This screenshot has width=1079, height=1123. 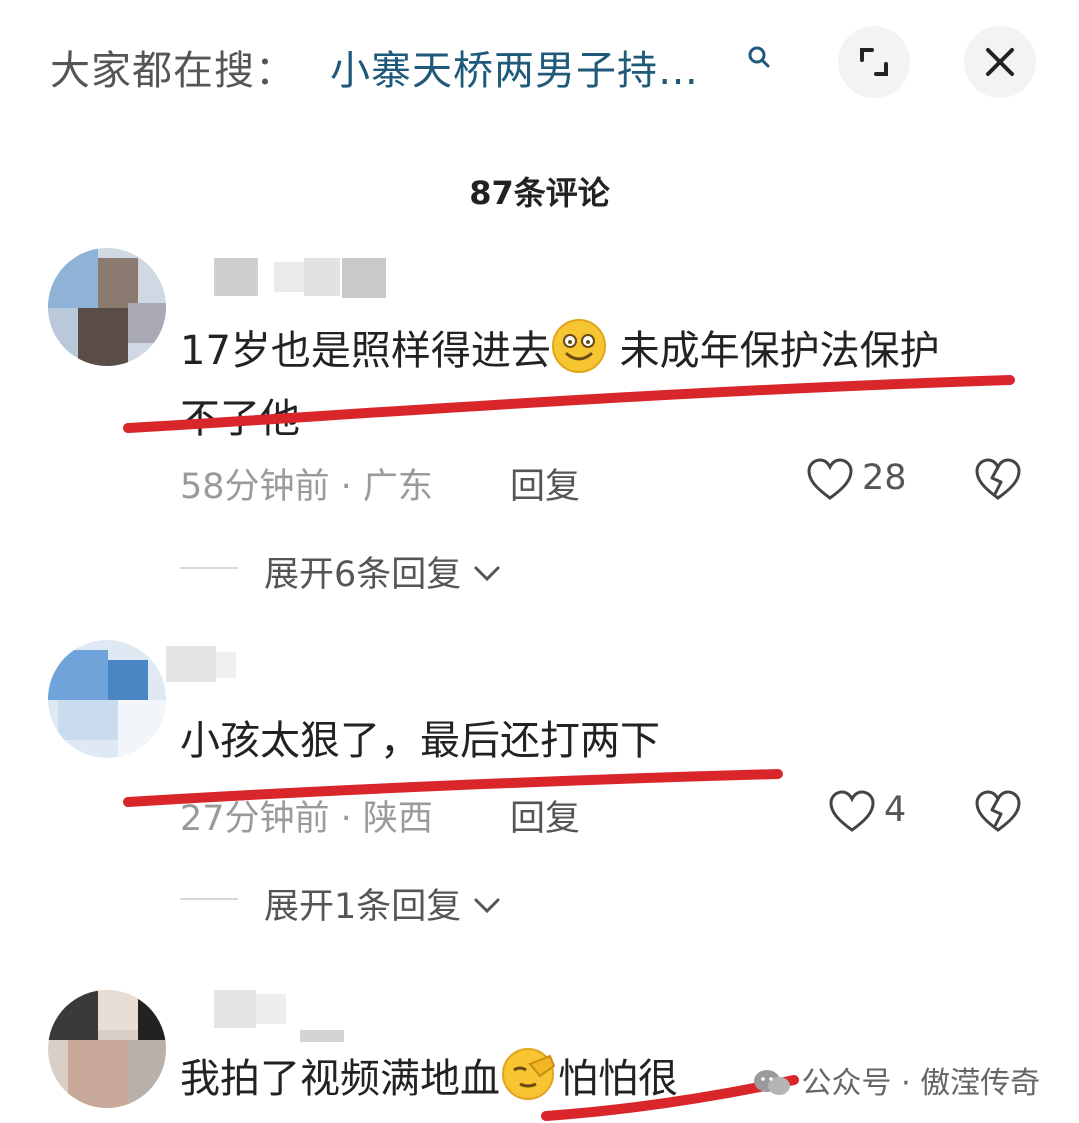 What do you see at coordinates (759, 57) in the screenshot?
I see `search-icon` at bounding box center [759, 57].